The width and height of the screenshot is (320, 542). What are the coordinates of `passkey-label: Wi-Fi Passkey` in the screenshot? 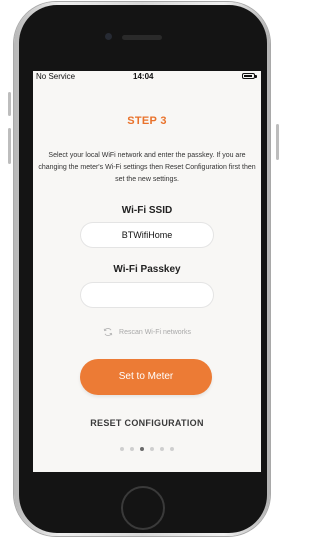 It's located at (147, 269).